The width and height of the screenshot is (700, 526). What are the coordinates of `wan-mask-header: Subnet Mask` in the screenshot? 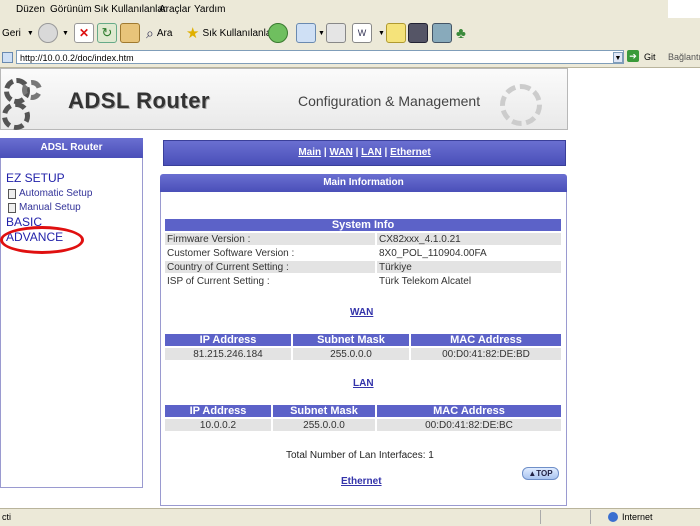 It's located at (351, 340).